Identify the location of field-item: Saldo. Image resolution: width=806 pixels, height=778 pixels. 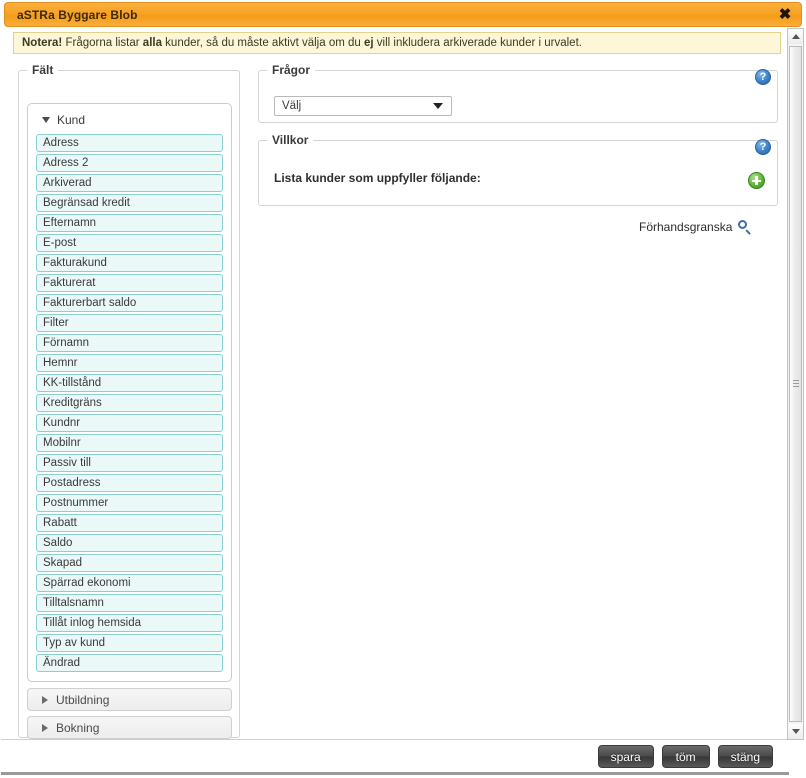
(129, 543).